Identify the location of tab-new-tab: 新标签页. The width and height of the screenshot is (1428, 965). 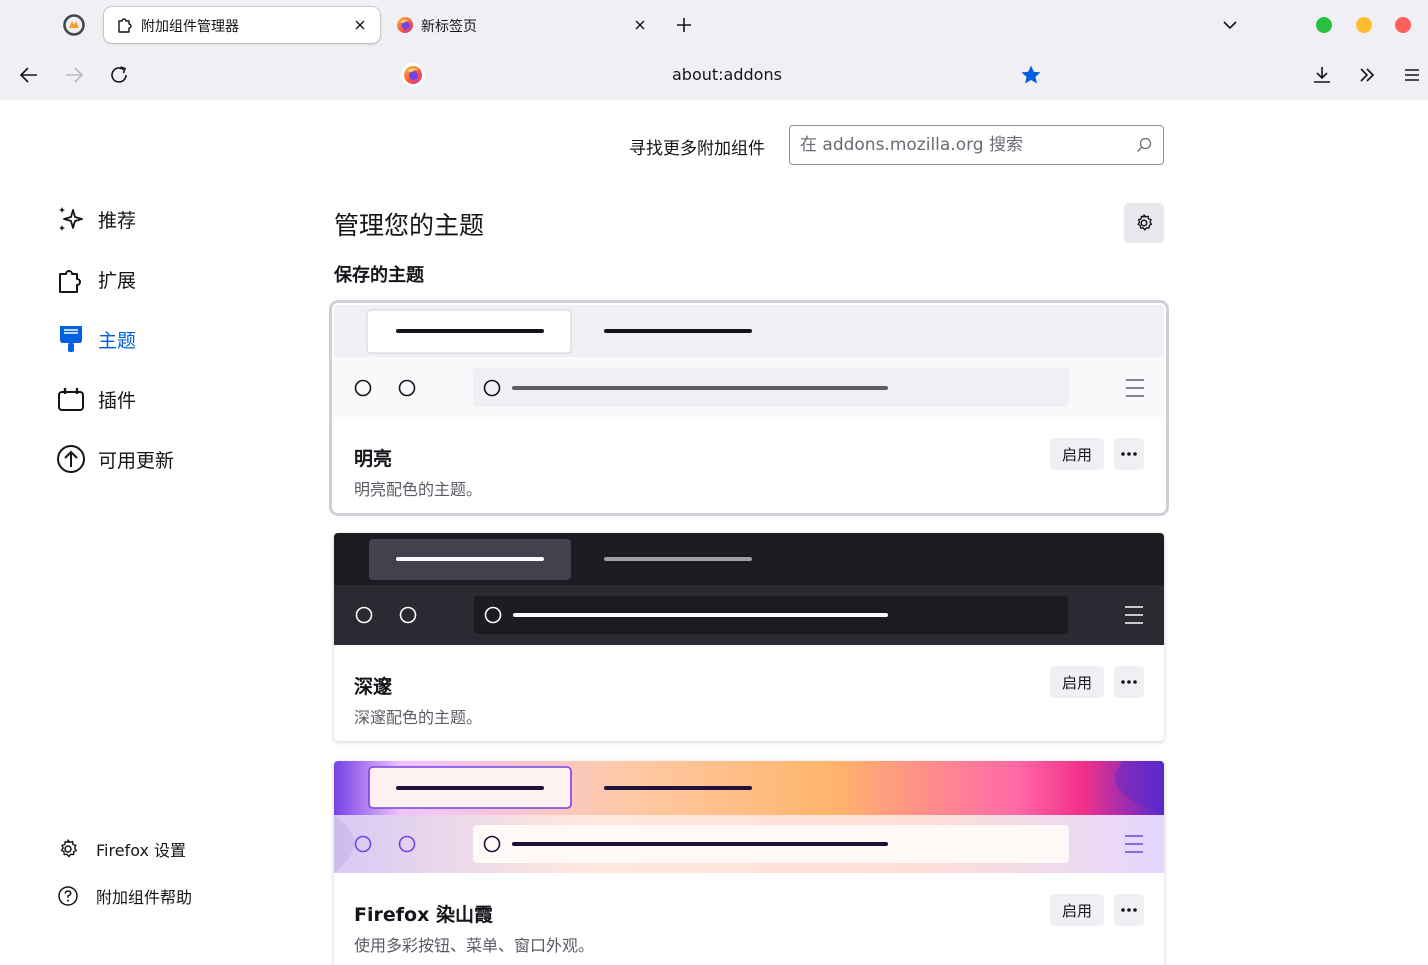
(522, 25).